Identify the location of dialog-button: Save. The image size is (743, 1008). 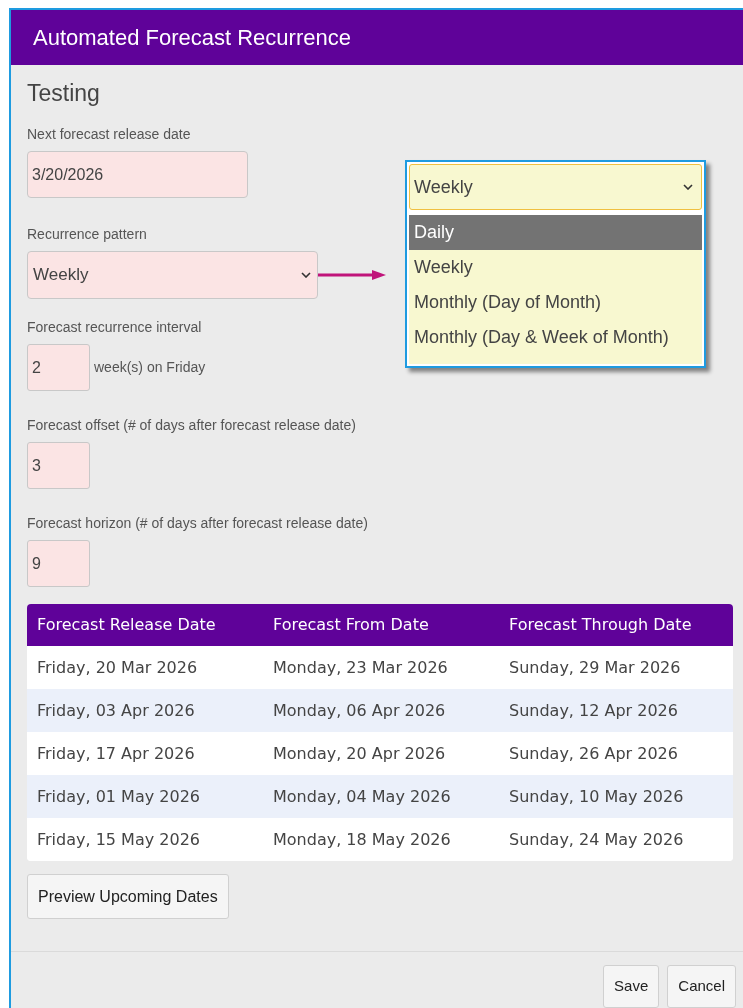
(631, 986).